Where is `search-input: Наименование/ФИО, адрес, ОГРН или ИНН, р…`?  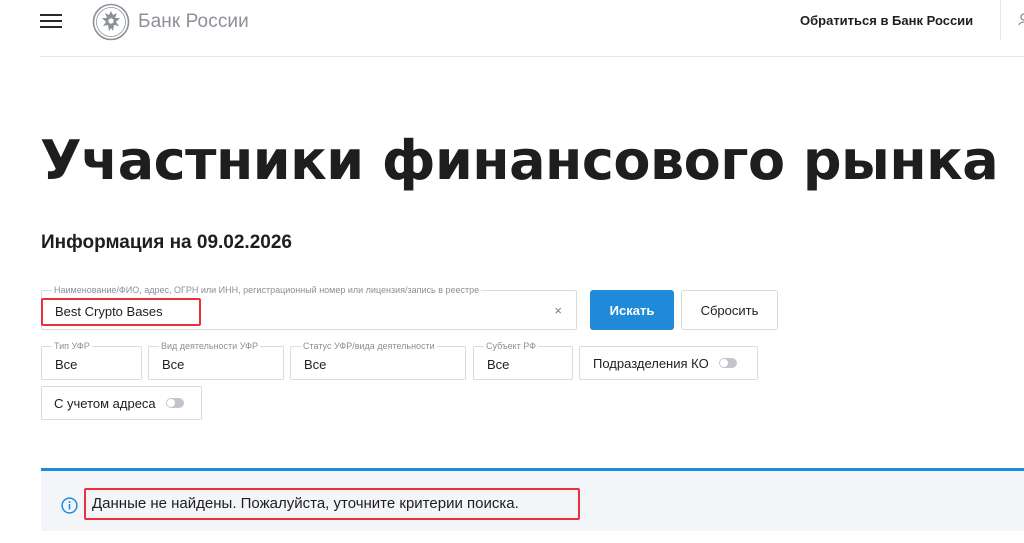 search-input: Наименование/ФИО, адрес, ОГРН или ИНН, р… is located at coordinates (309, 307).